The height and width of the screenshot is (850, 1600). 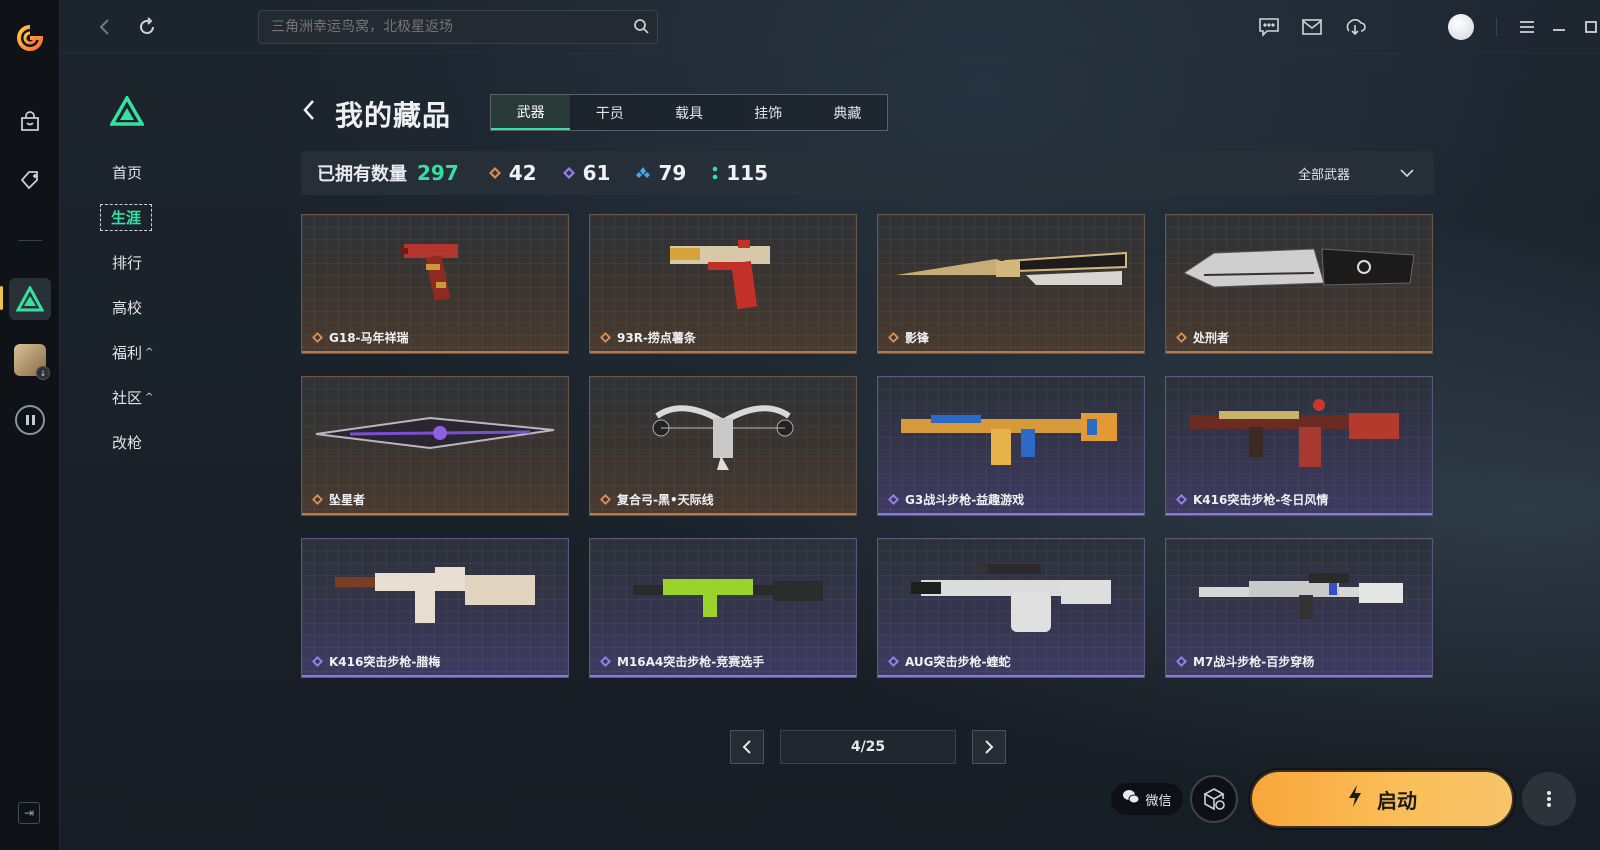 I want to click on collection-card: 坠星者, so click(x=435, y=446).